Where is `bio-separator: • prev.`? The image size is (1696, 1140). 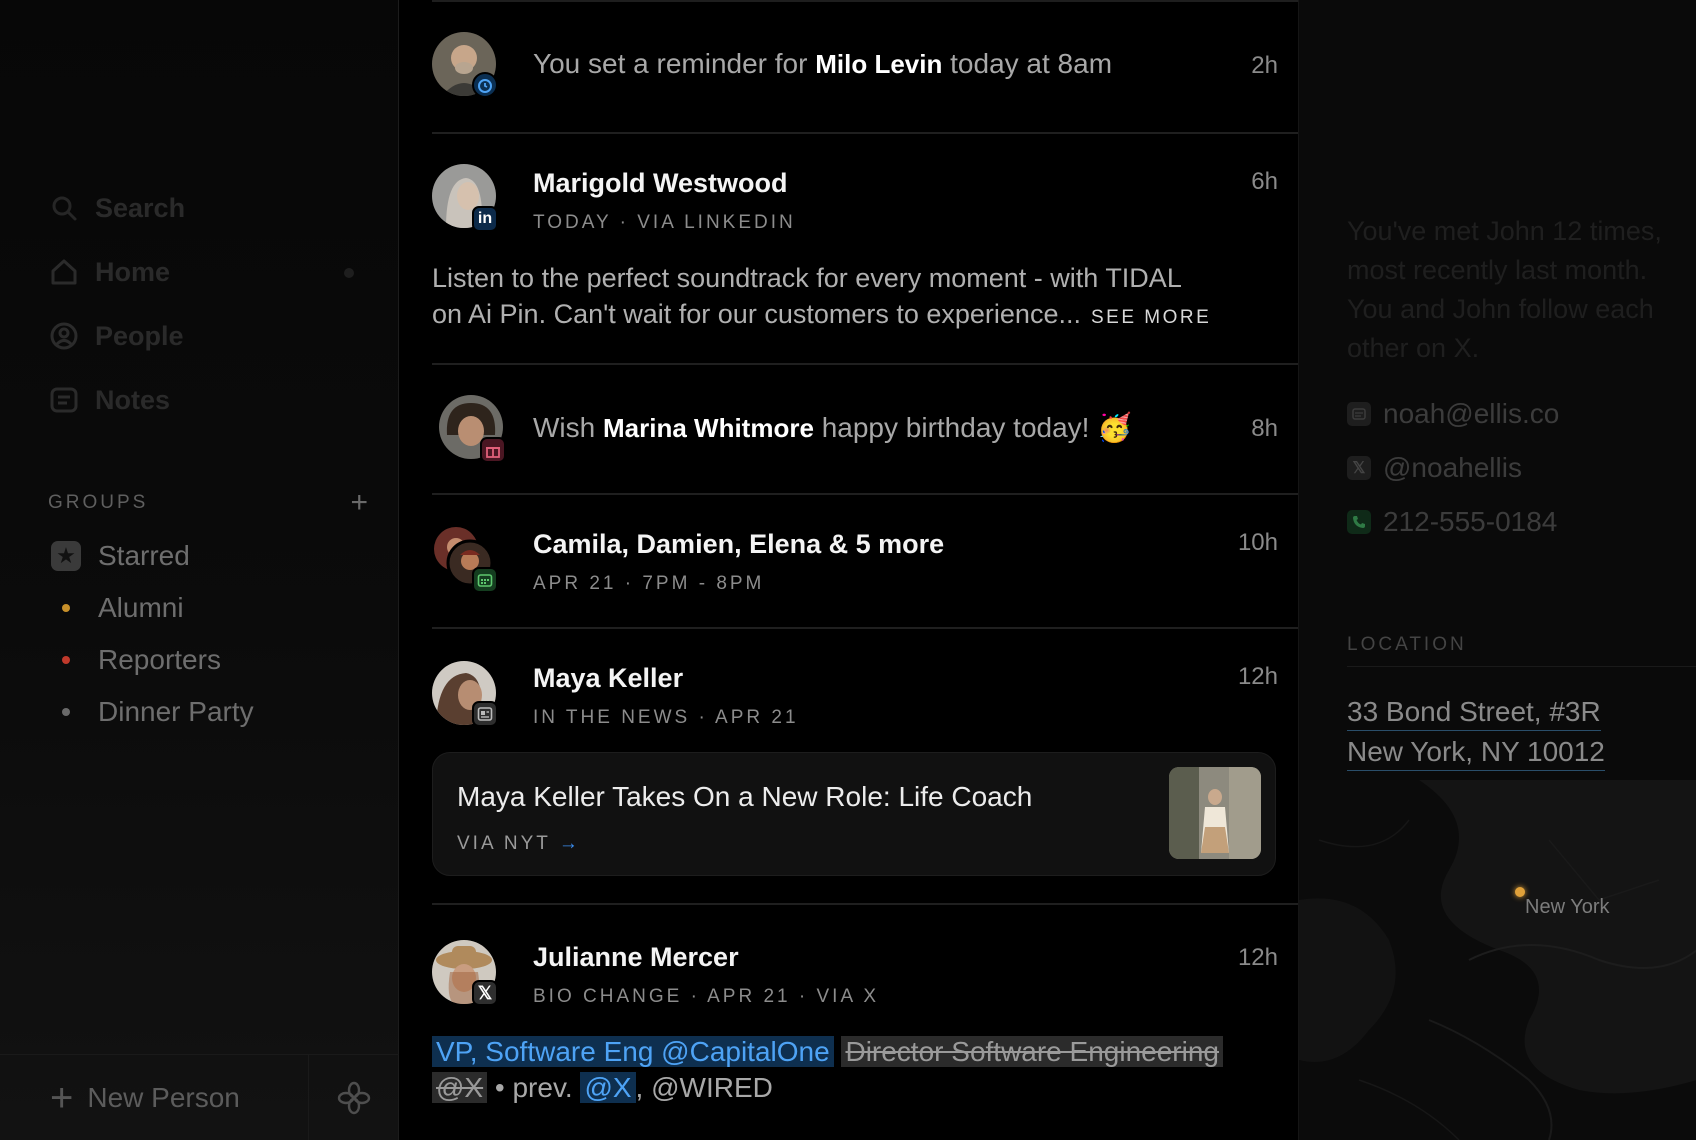 bio-separator: • prev. is located at coordinates (533, 1087).